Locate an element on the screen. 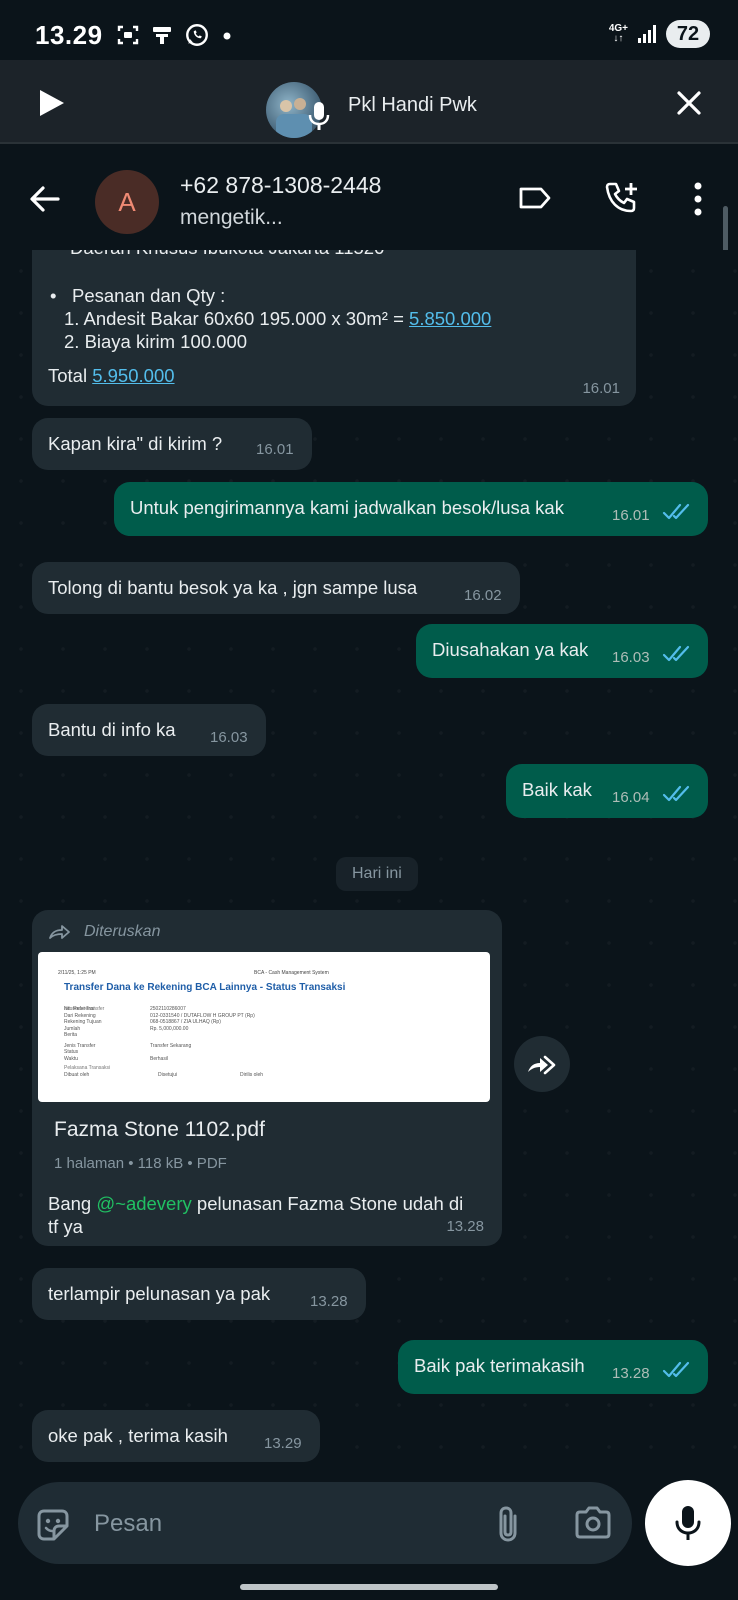 This screenshot has width=738, height=1600. message-text: Baik kak is located at coordinates (557, 789).